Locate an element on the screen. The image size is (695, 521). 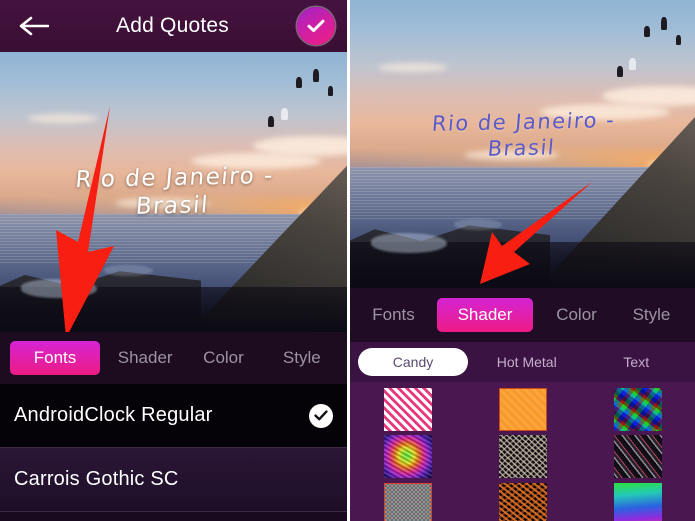
tab-fonts-left: Fonts is located at coordinates (55, 358).